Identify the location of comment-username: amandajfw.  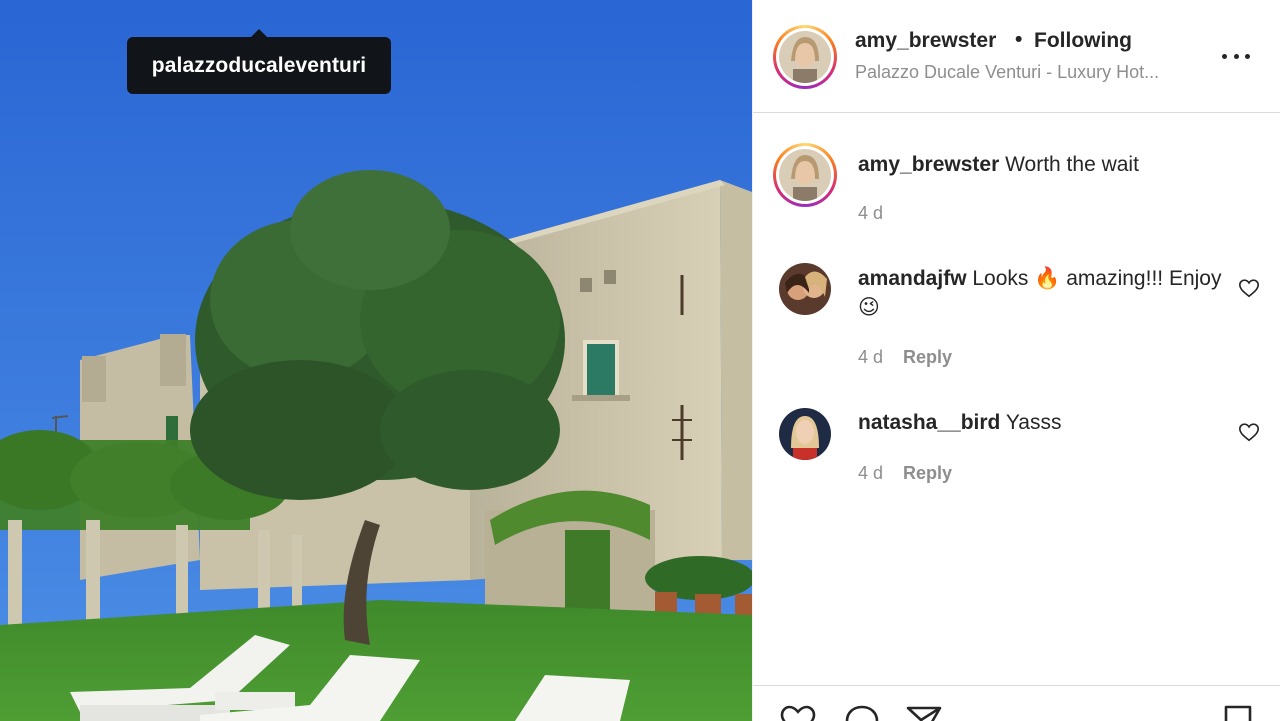
(912, 278).